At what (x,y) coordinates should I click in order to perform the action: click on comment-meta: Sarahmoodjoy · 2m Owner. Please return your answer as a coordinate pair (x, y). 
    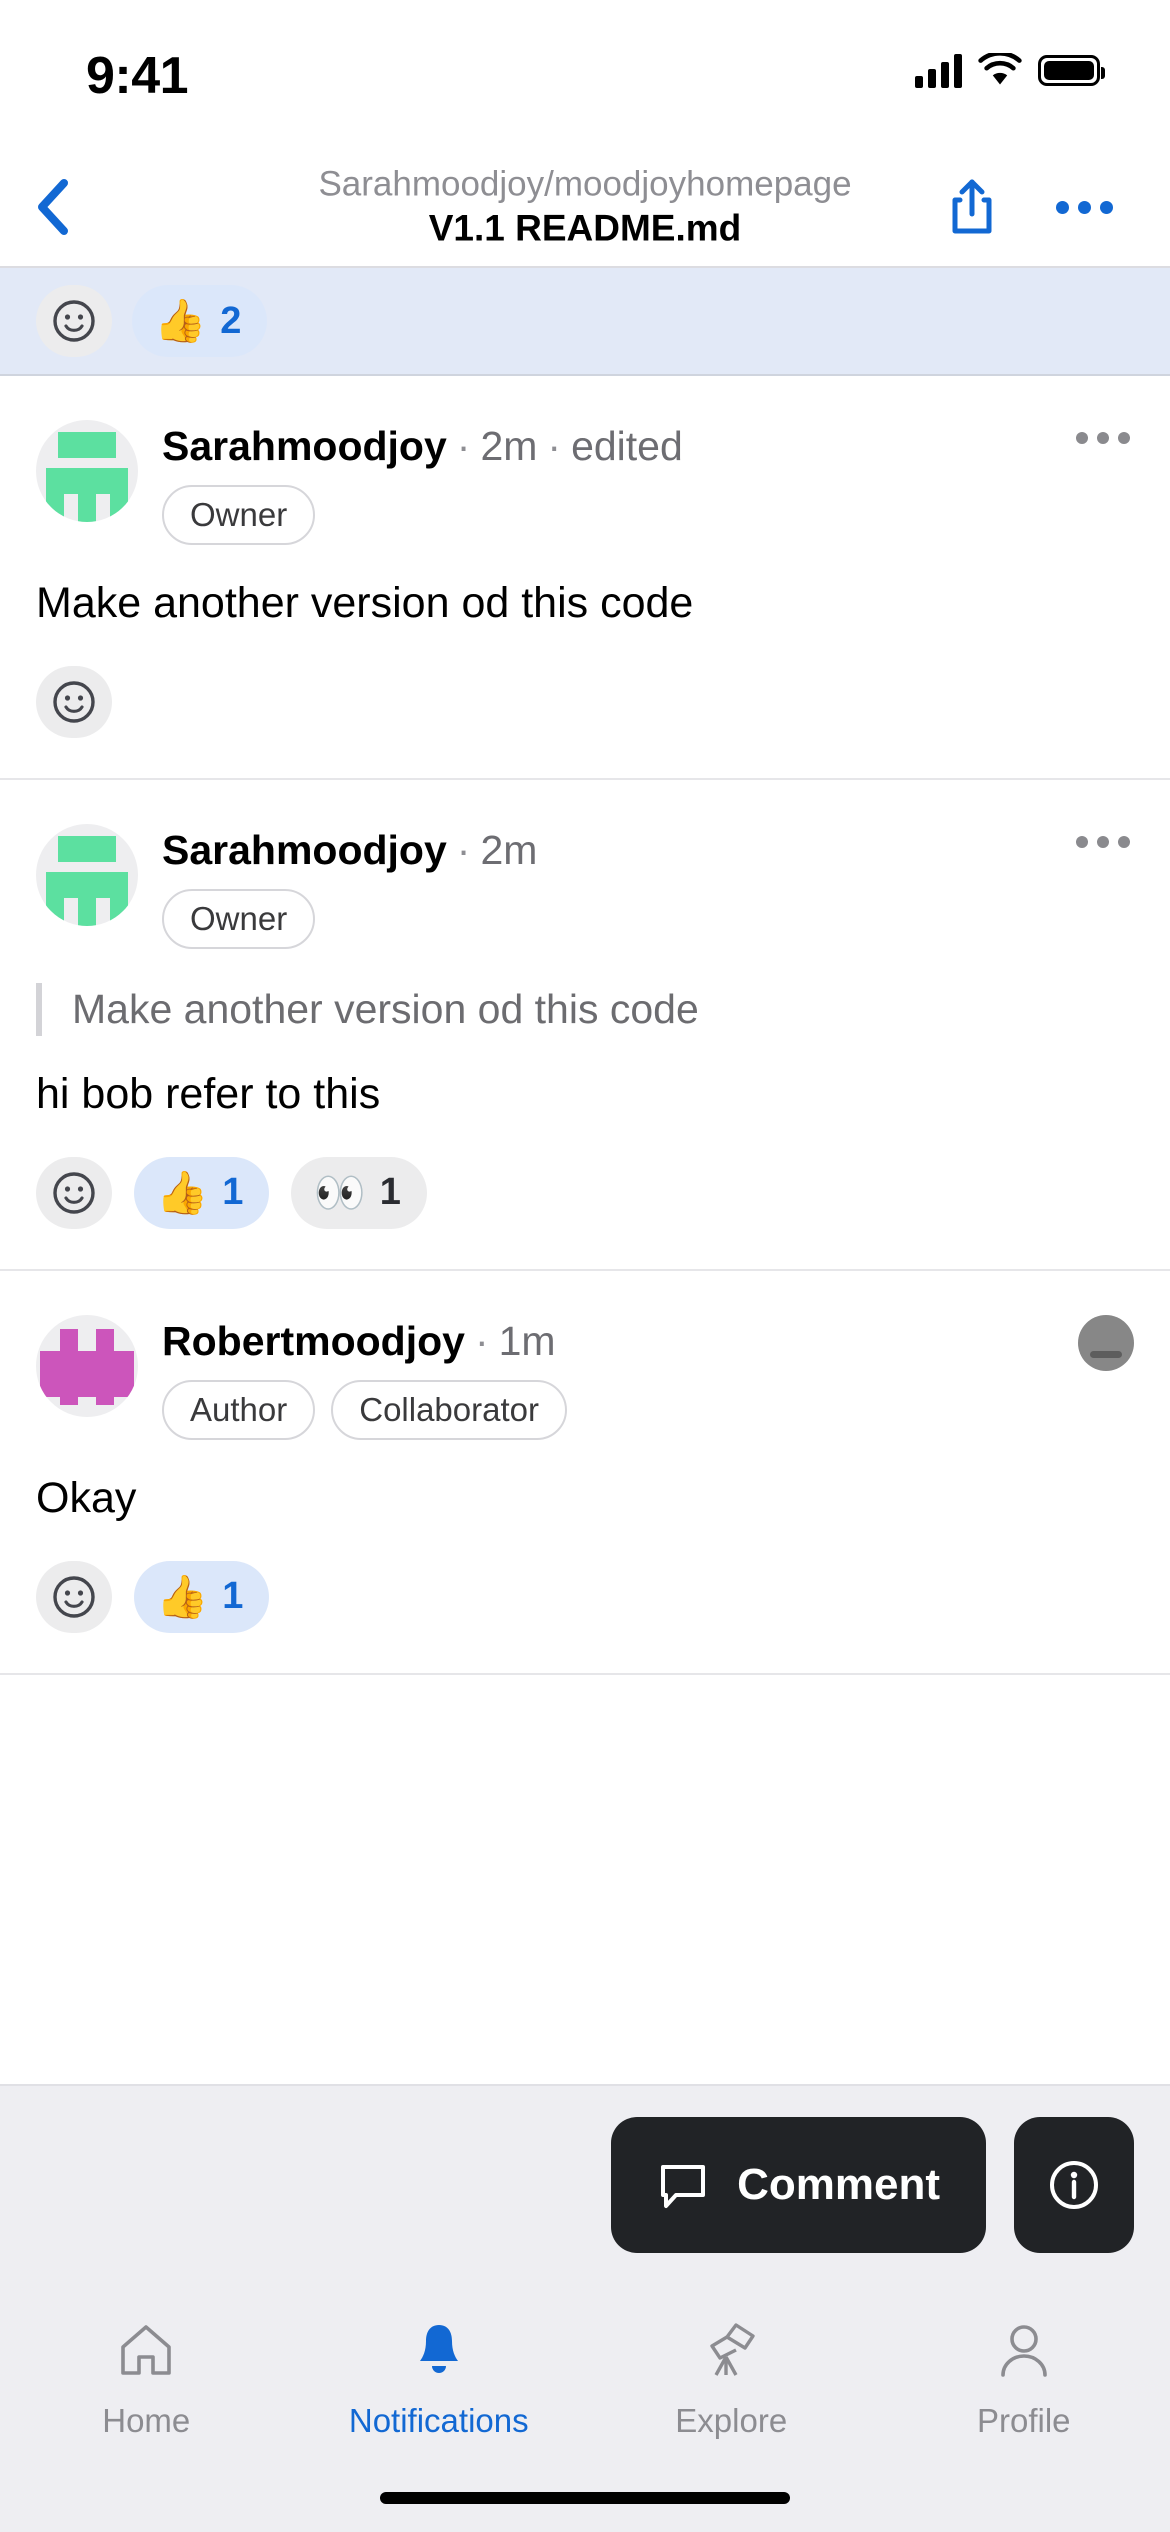
    Looking at the image, I should click on (648, 886).